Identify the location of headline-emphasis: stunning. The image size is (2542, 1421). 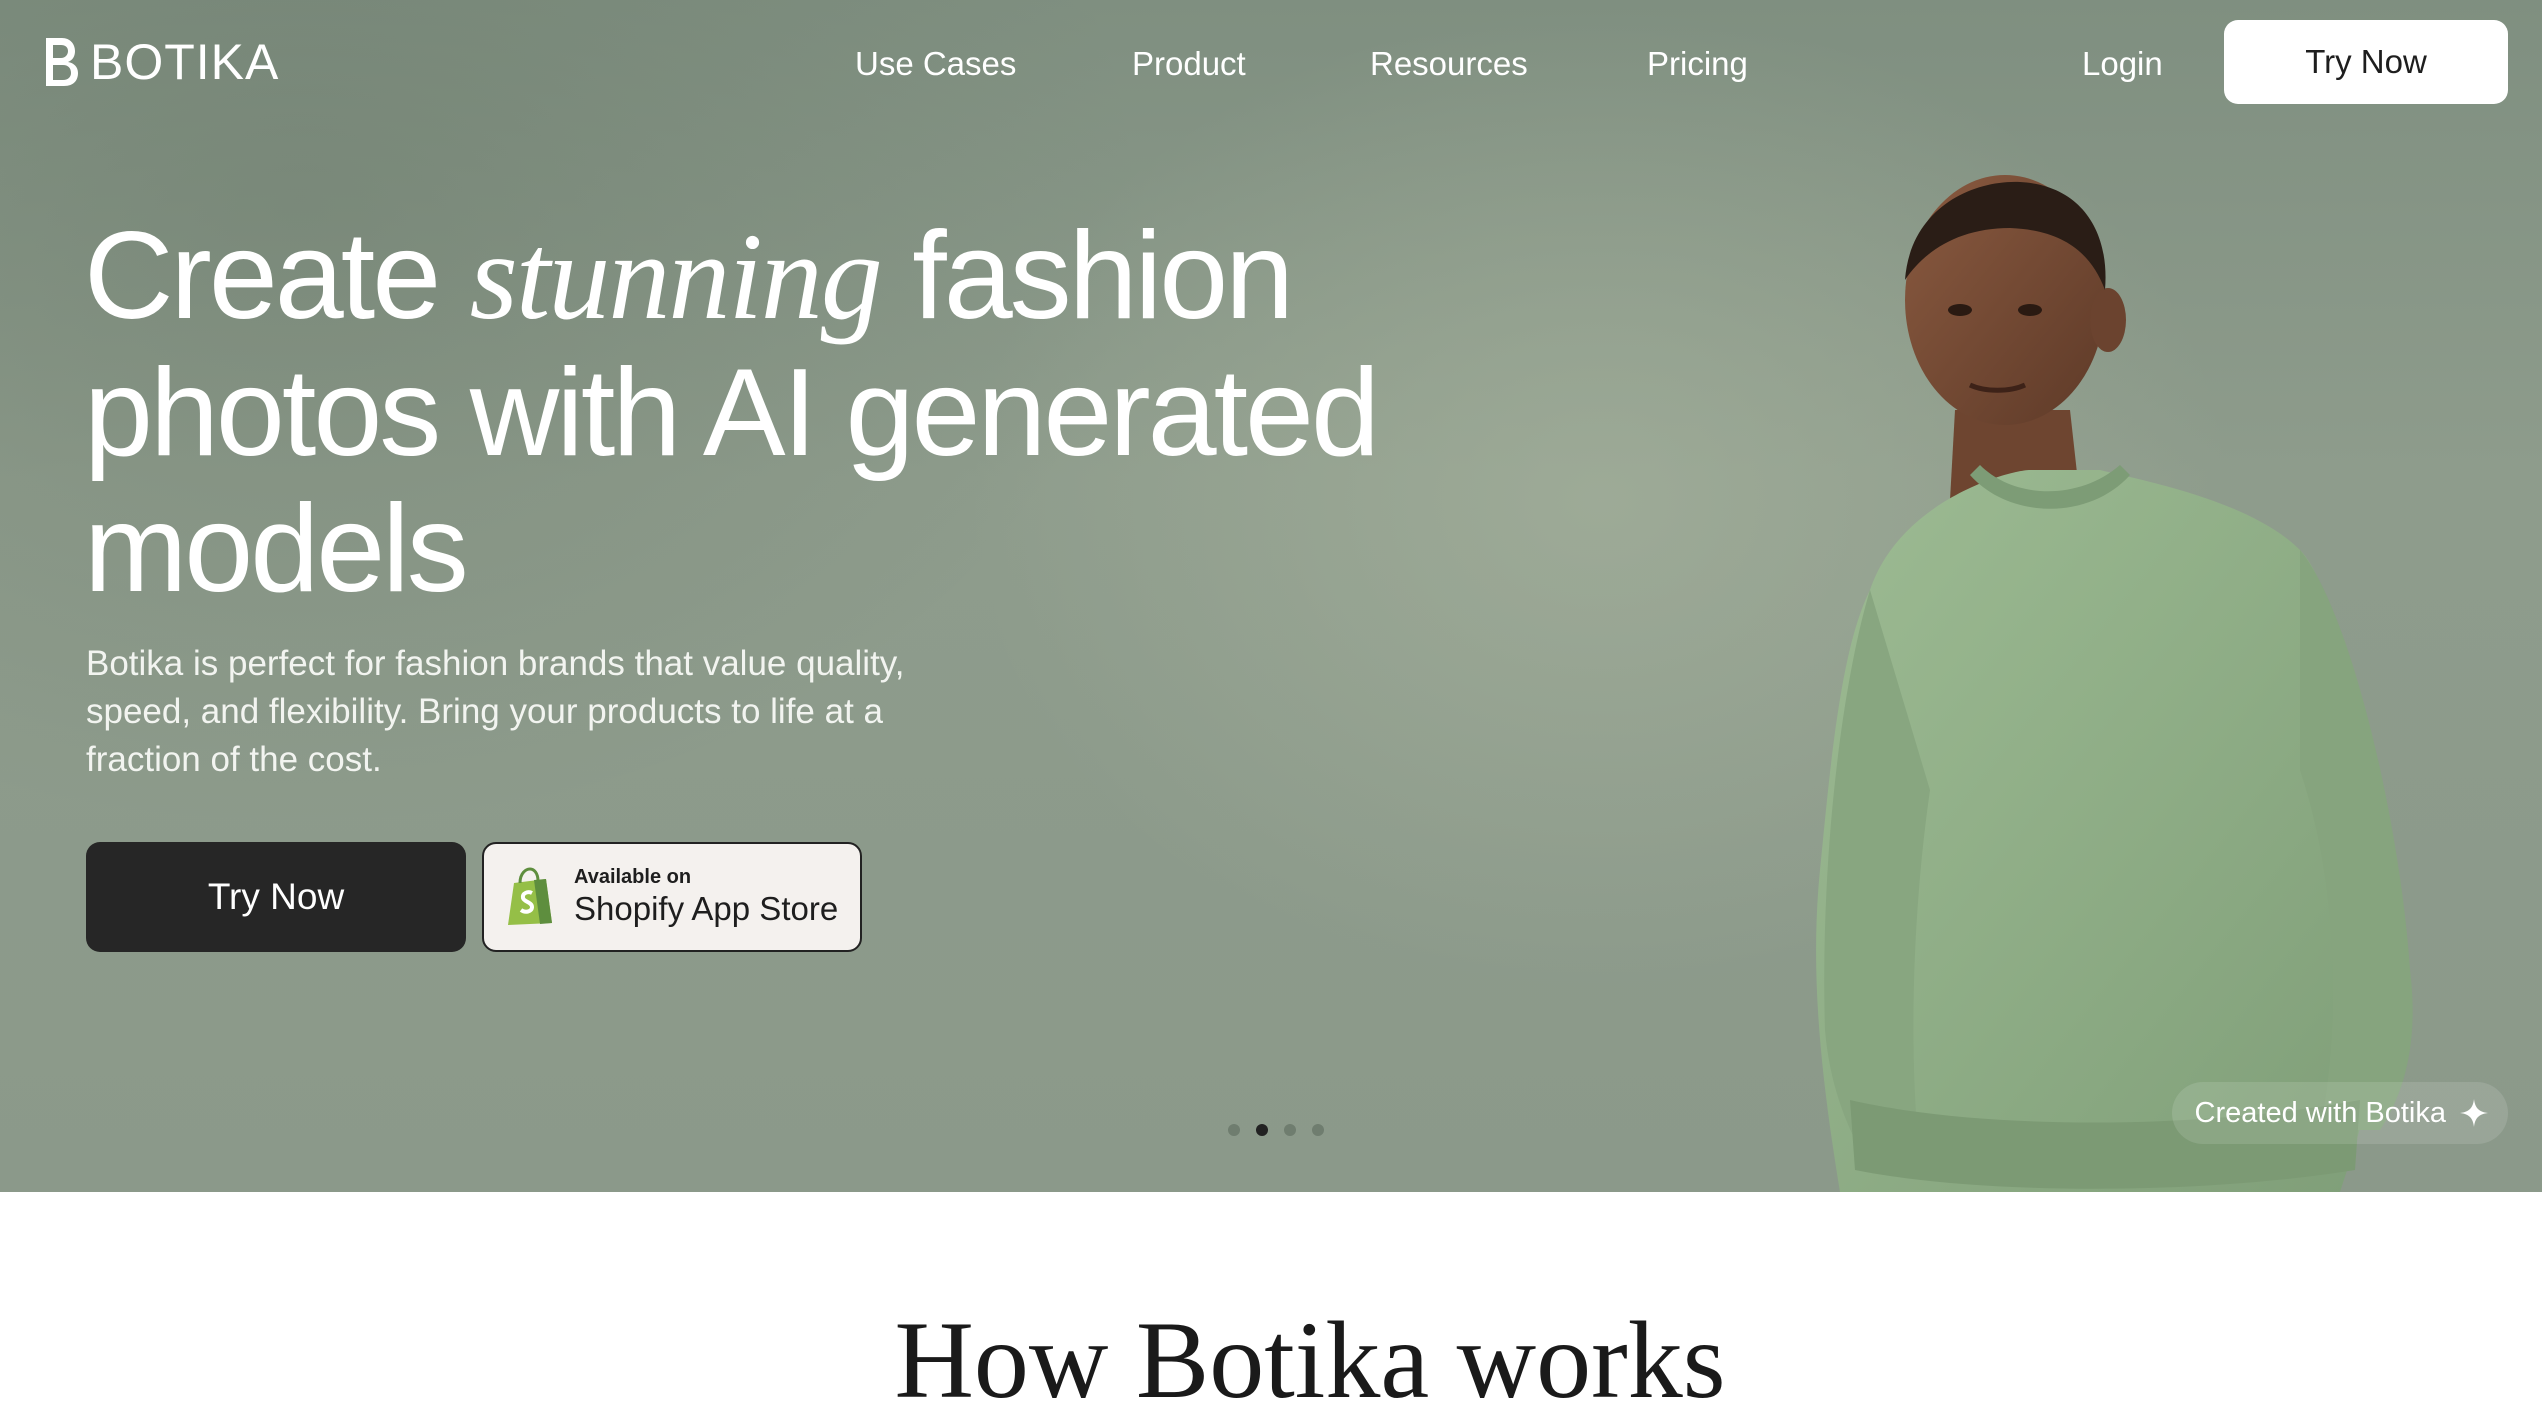
(676, 276).